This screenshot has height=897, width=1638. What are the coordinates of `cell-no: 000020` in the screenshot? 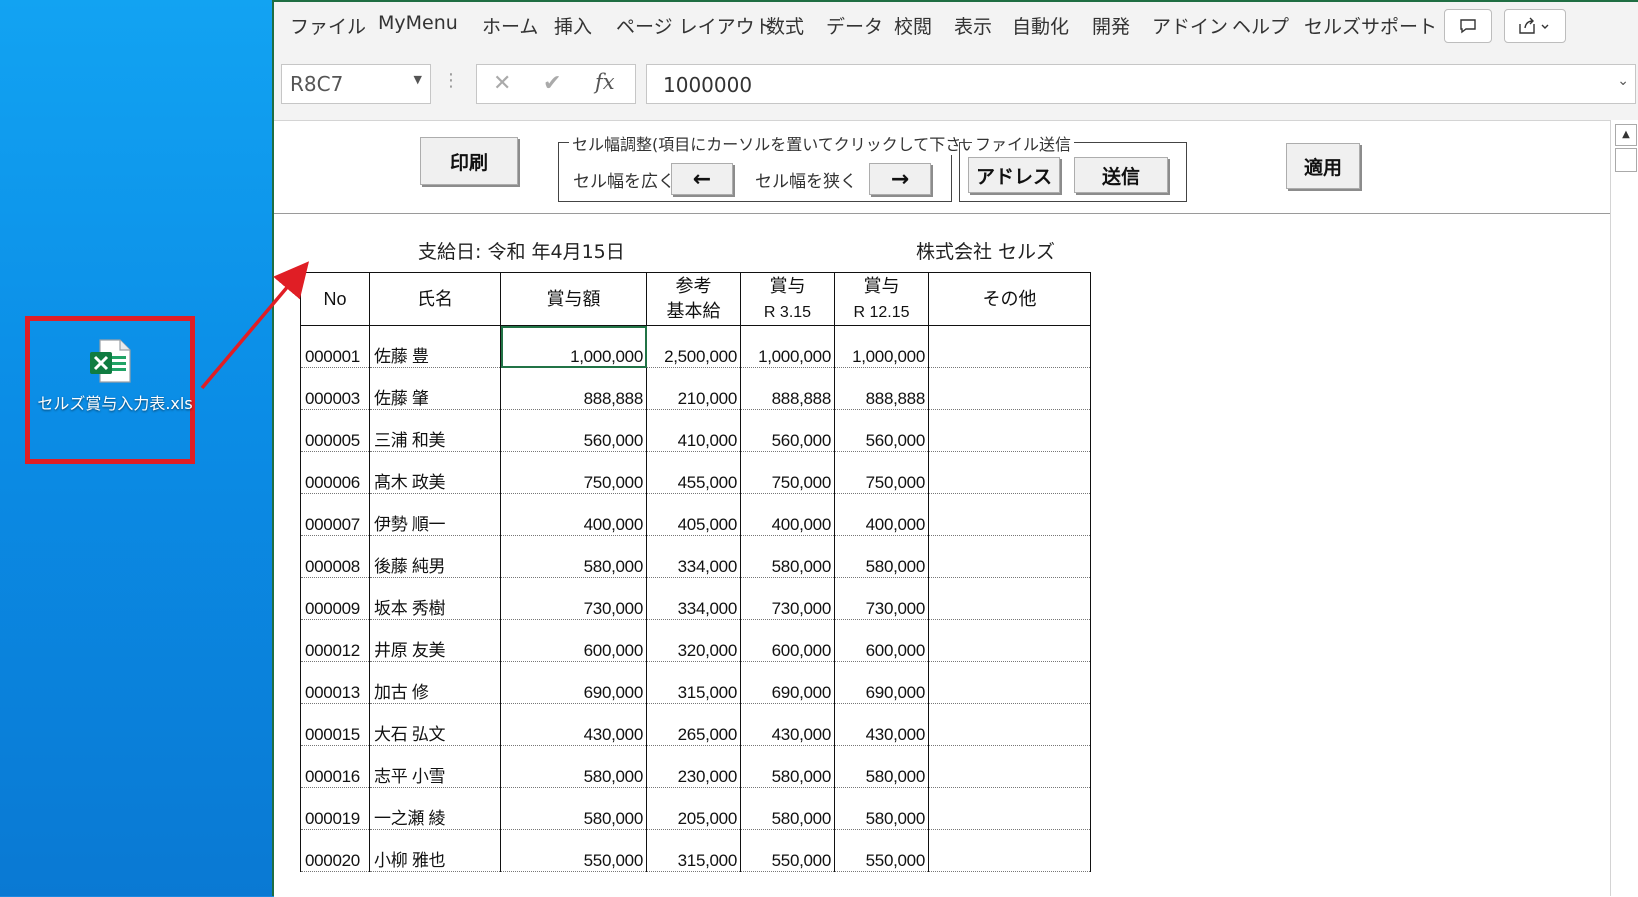 It's located at (335, 850).